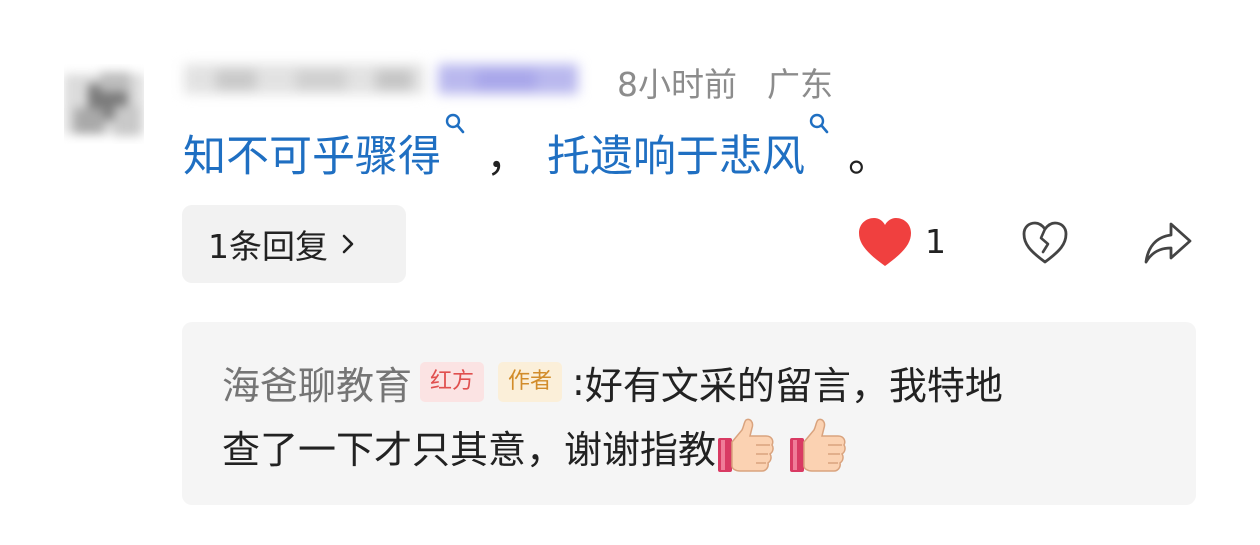 This screenshot has height=545, width=1260. I want to click on reply-count-label: 1条回复, so click(268, 246).